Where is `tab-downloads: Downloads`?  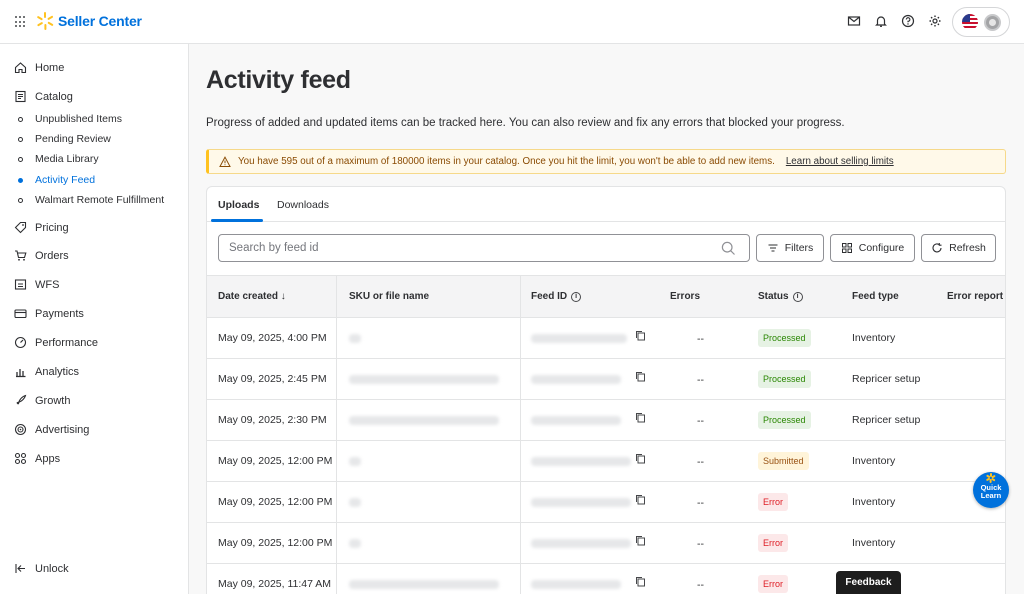
tab-downloads: Downloads is located at coordinates (303, 205).